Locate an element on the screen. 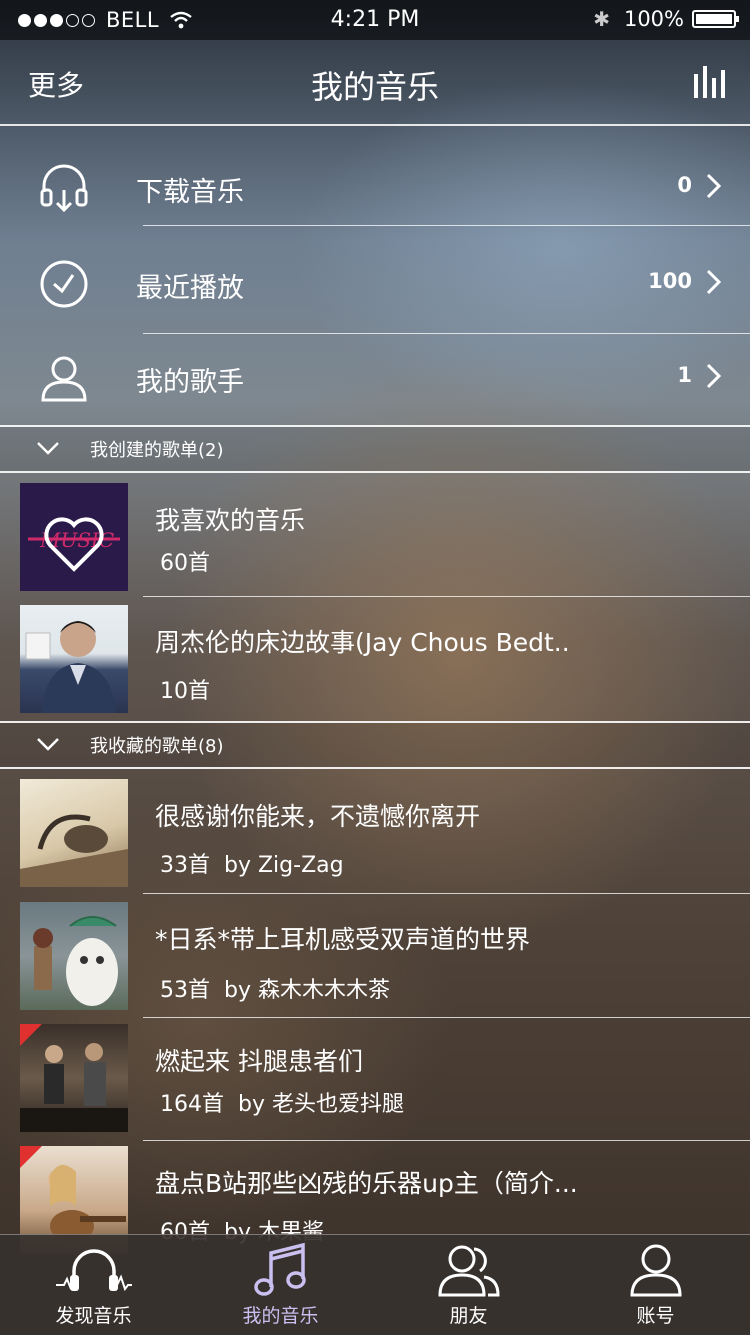 The image size is (750, 1335). playlist-item: *日系*带上耳机感受双声道的世界 53首 by 森木木木木茶 is located at coordinates (375, 953).